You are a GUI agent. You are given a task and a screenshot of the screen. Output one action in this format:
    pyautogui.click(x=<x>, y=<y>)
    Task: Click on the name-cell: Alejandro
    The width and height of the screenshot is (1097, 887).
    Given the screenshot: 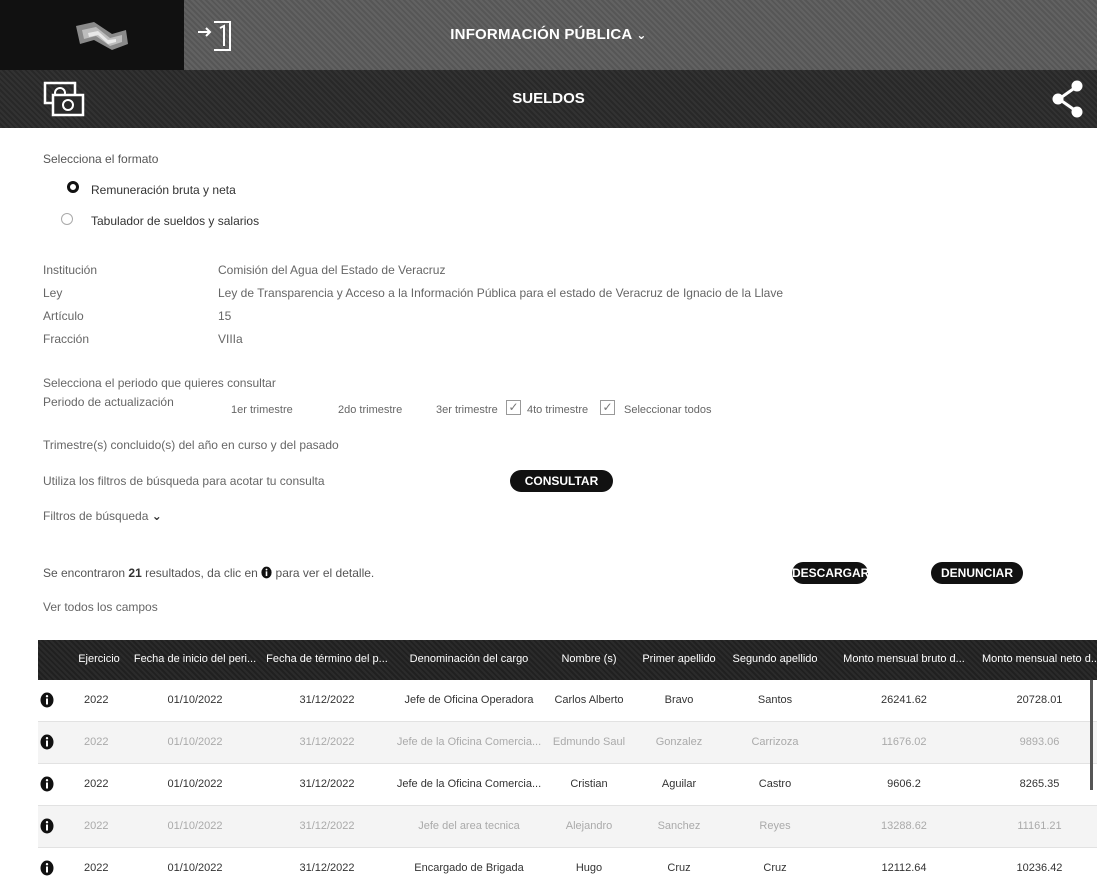 What is the action you would take?
    pyautogui.click(x=589, y=826)
    